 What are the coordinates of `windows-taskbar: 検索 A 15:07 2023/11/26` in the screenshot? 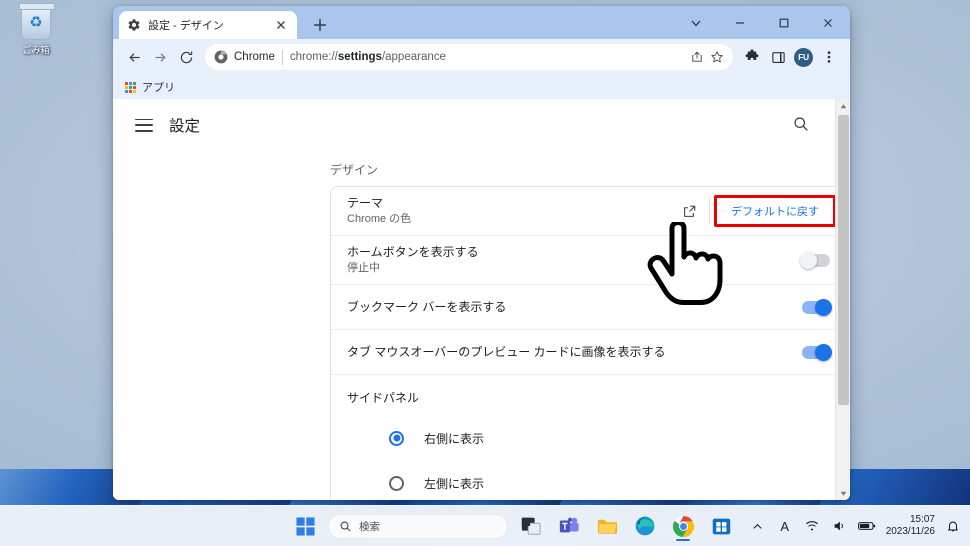 It's located at (485, 525).